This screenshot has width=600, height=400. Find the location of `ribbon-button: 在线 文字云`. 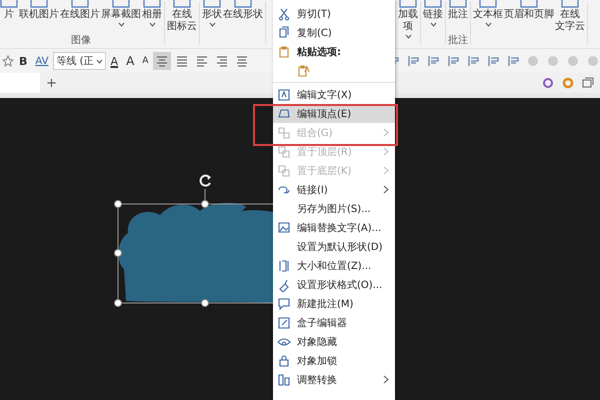

ribbon-button: 在线 文字云 is located at coordinates (570, 21).